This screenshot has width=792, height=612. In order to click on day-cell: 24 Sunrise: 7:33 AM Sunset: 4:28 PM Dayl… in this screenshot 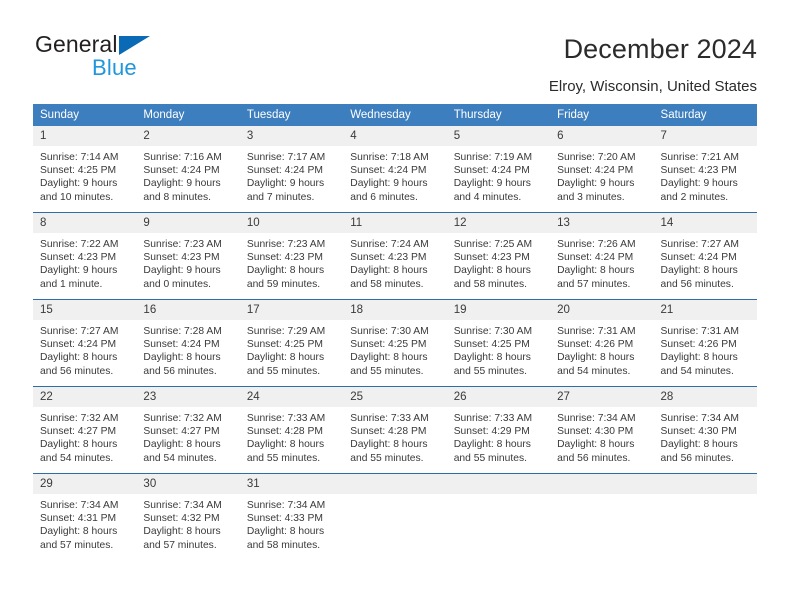, I will do `click(291, 430)`.